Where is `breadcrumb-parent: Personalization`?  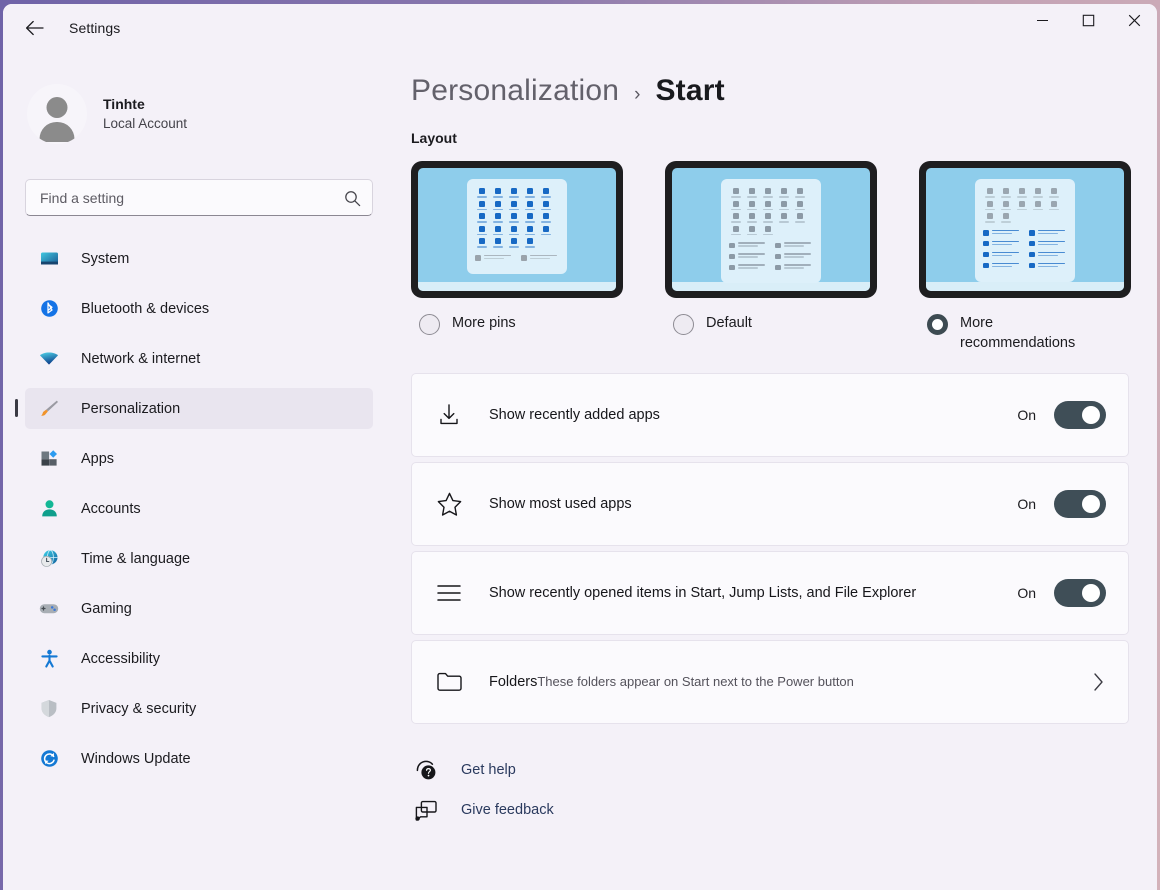 breadcrumb-parent: Personalization is located at coordinates (515, 91).